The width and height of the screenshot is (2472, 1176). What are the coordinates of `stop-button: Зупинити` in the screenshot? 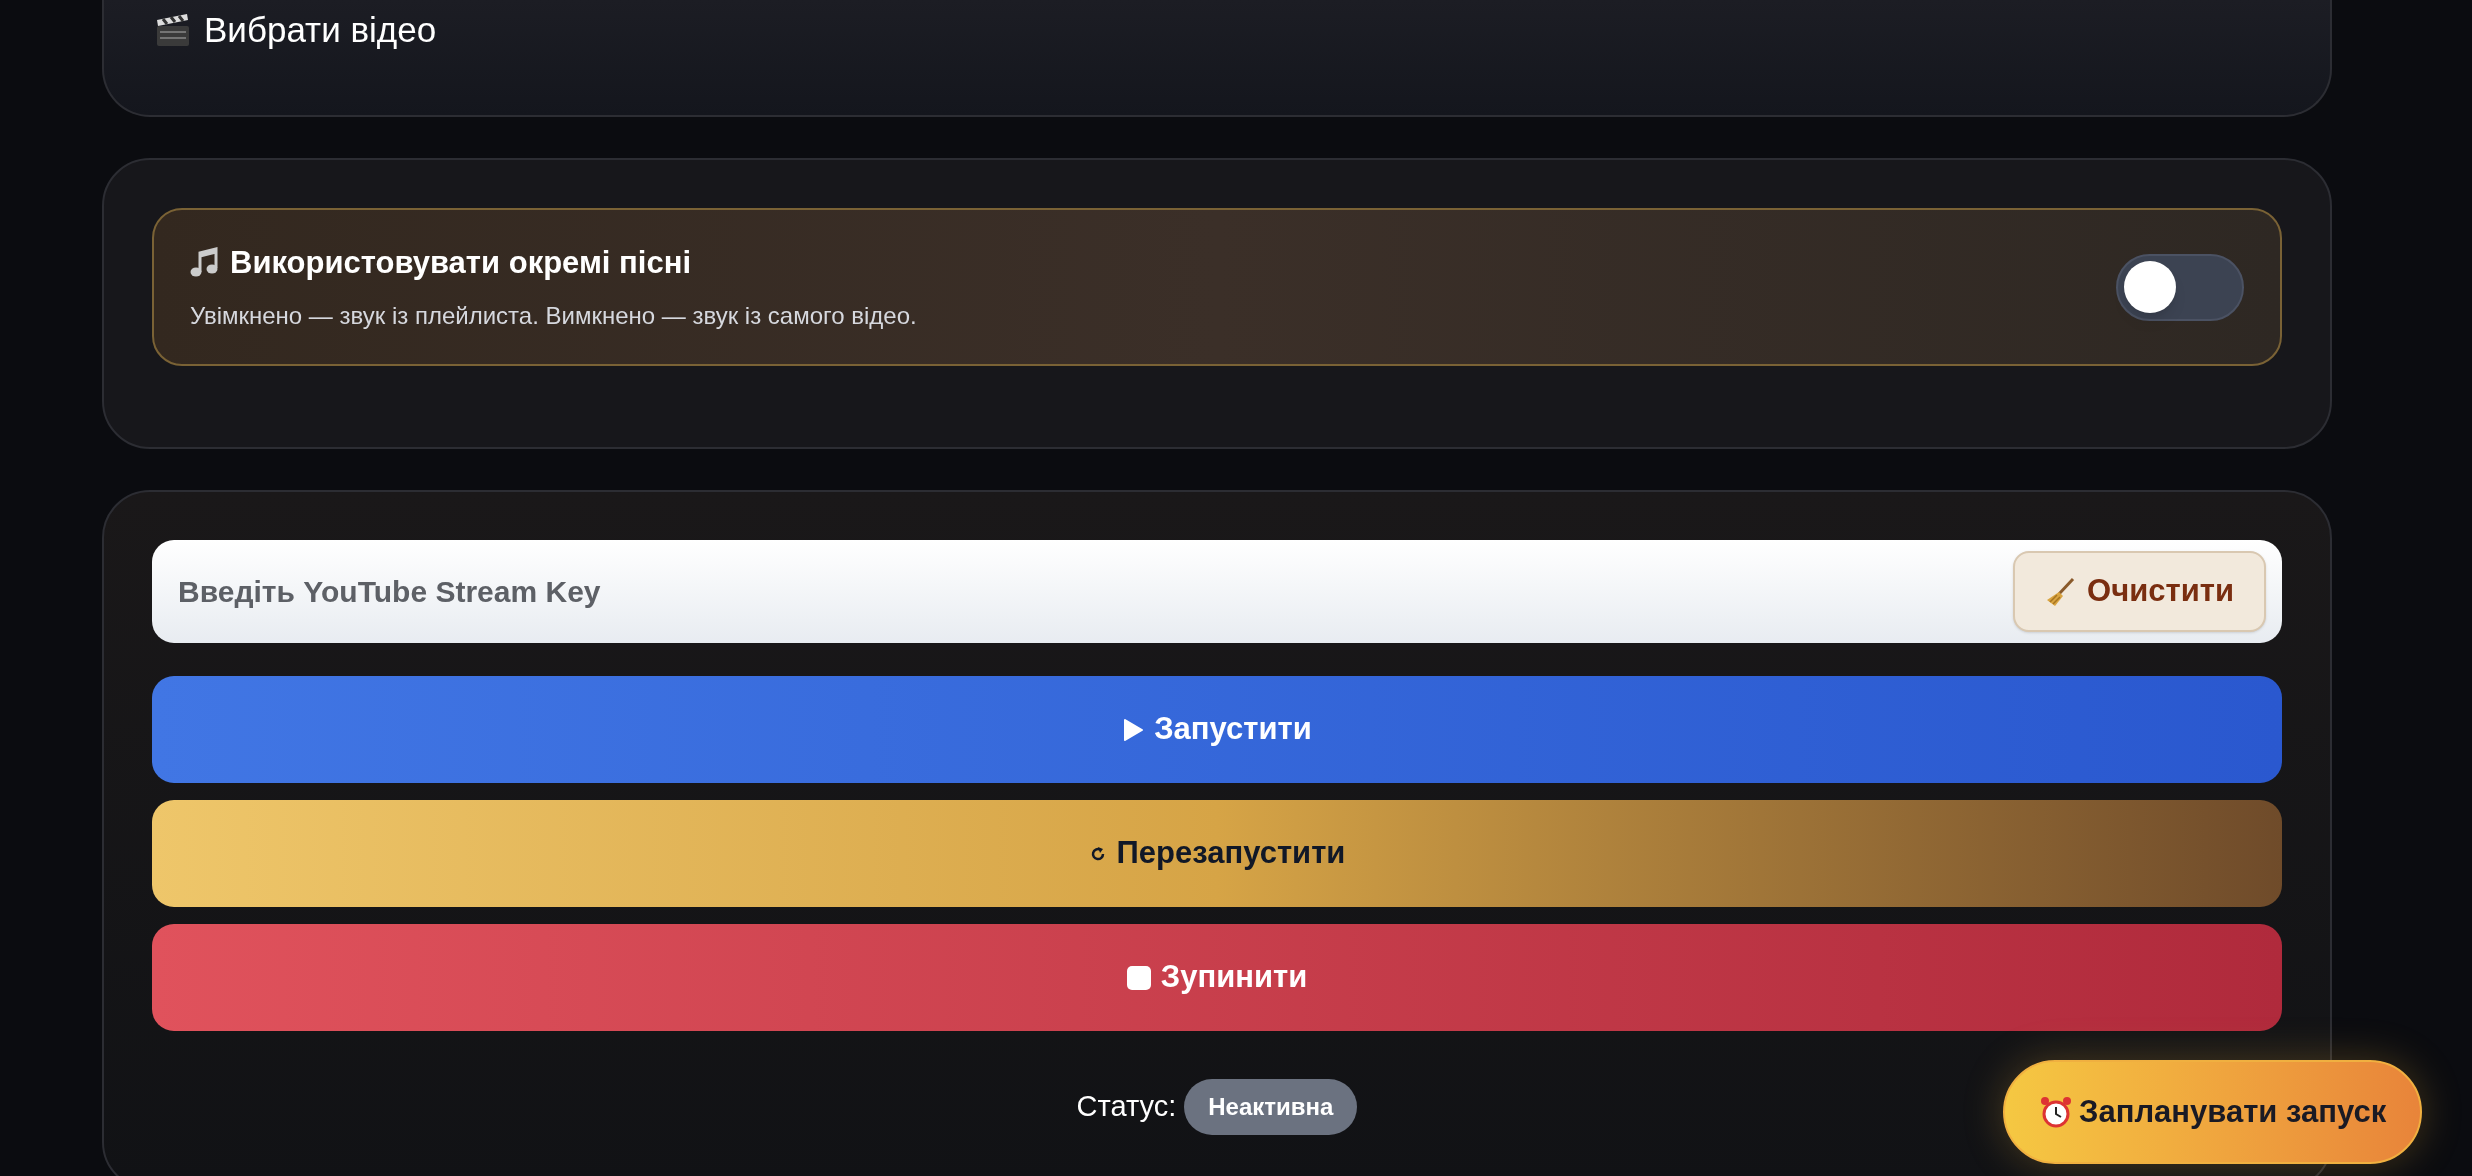 It's located at (1217, 977).